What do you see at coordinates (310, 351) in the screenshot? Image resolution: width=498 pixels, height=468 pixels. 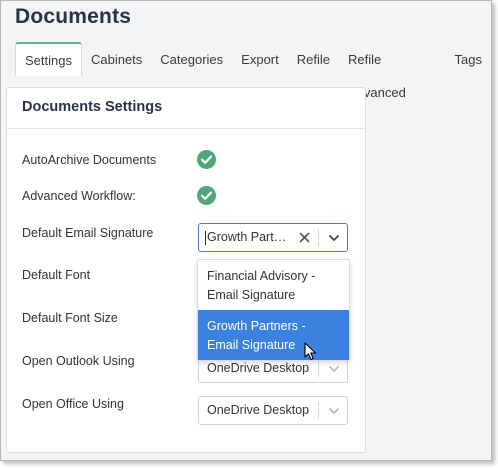 I see `mouse-pointer-icon` at bounding box center [310, 351].